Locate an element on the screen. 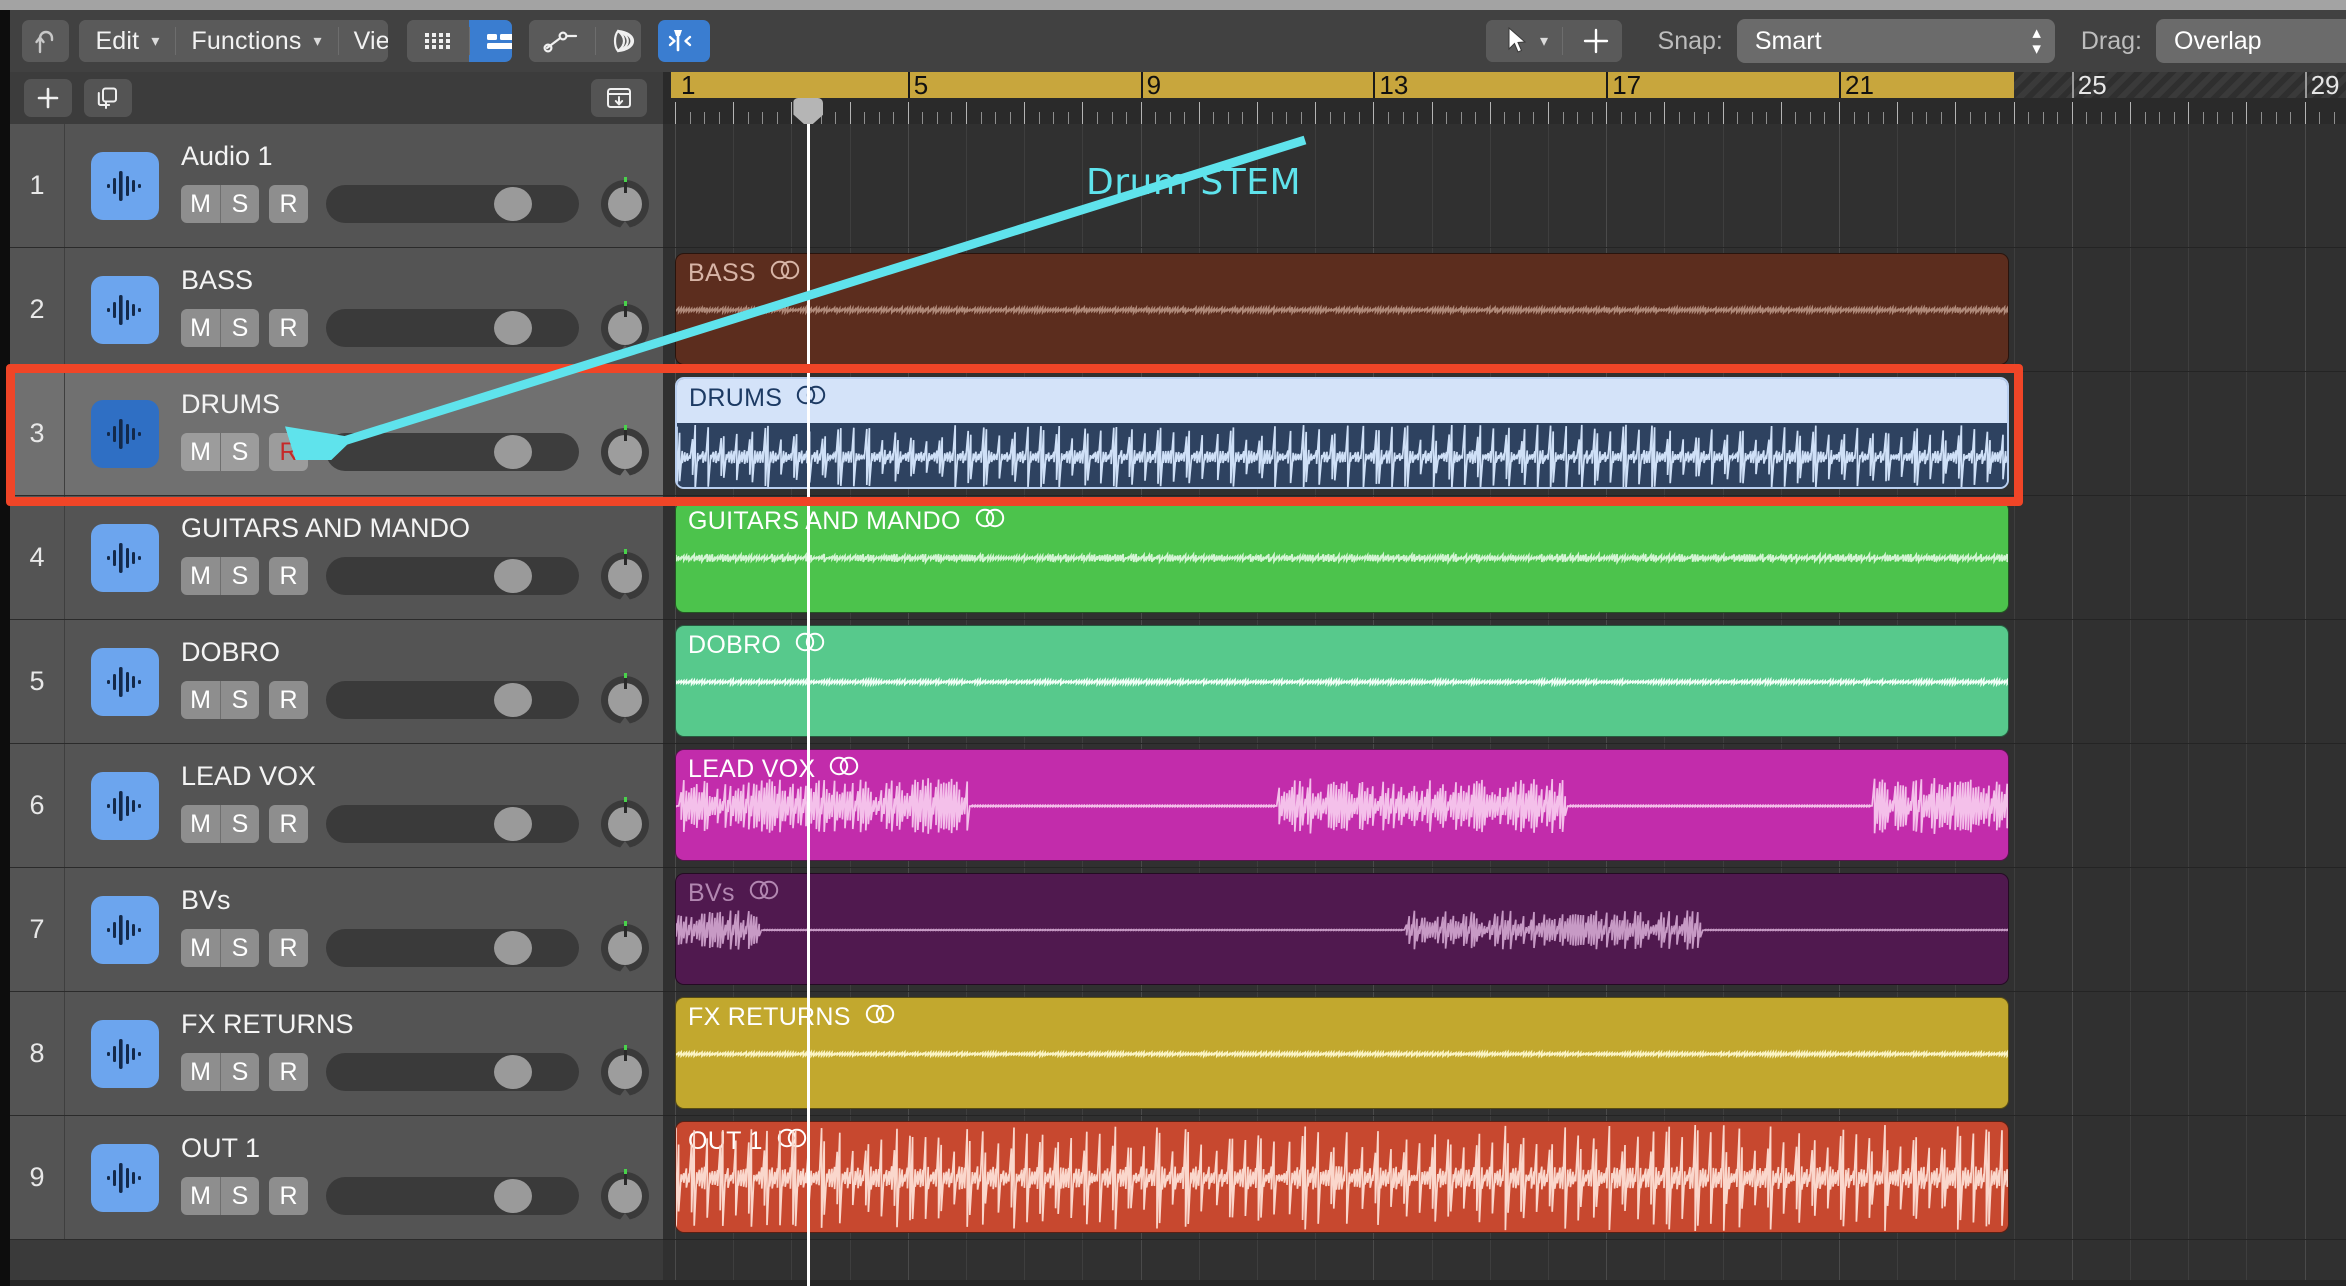  pointer-tool-button: ▾ is located at coordinates (1524, 41).